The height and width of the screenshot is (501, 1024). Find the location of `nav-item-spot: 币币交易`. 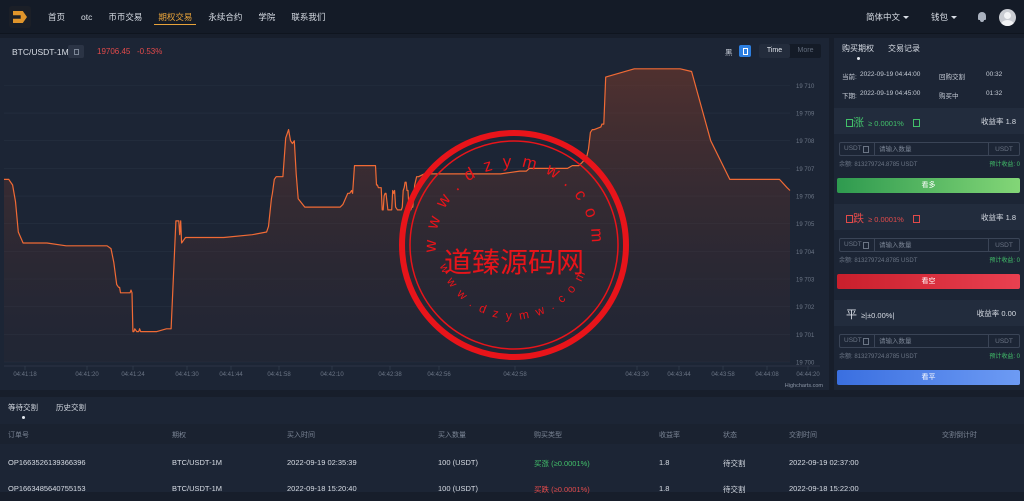

nav-item-spot: 币币交易 is located at coordinates (125, 17).